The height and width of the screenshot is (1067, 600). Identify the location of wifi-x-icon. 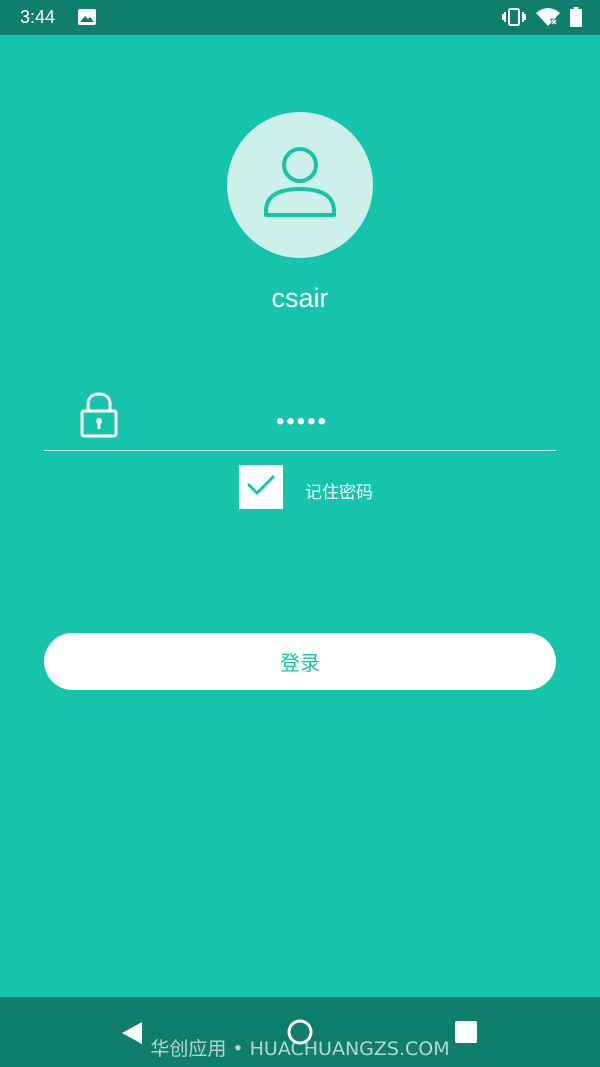
(548, 17).